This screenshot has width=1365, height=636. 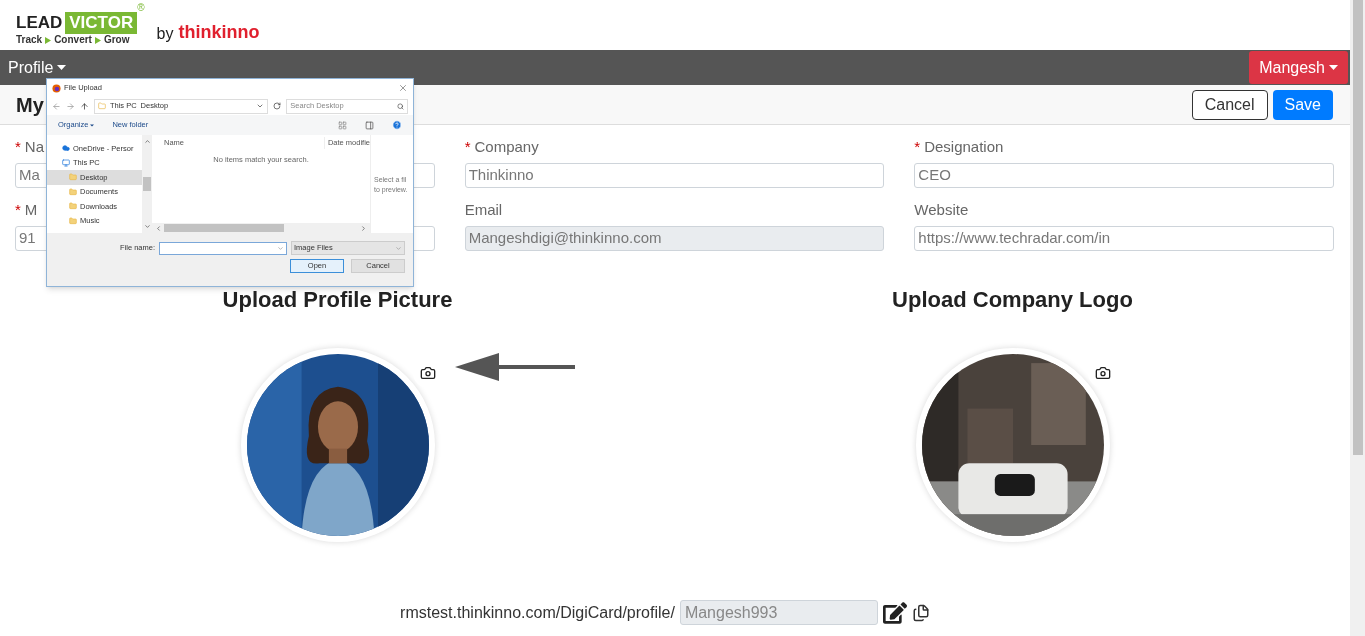 I want to click on logo-text: VICTOR, so click(x=101, y=23).